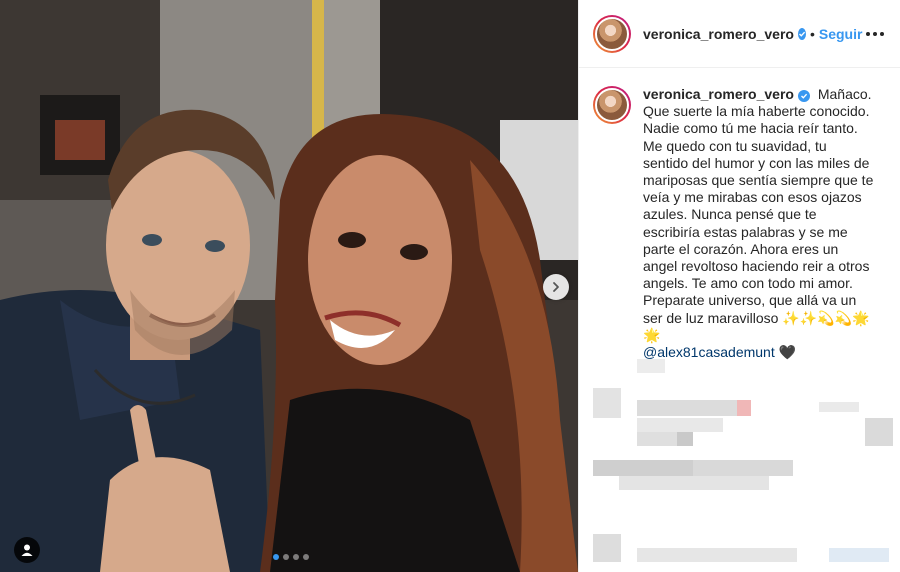 This screenshot has height=572, width=900. I want to click on next-photo-button, so click(556, 287).